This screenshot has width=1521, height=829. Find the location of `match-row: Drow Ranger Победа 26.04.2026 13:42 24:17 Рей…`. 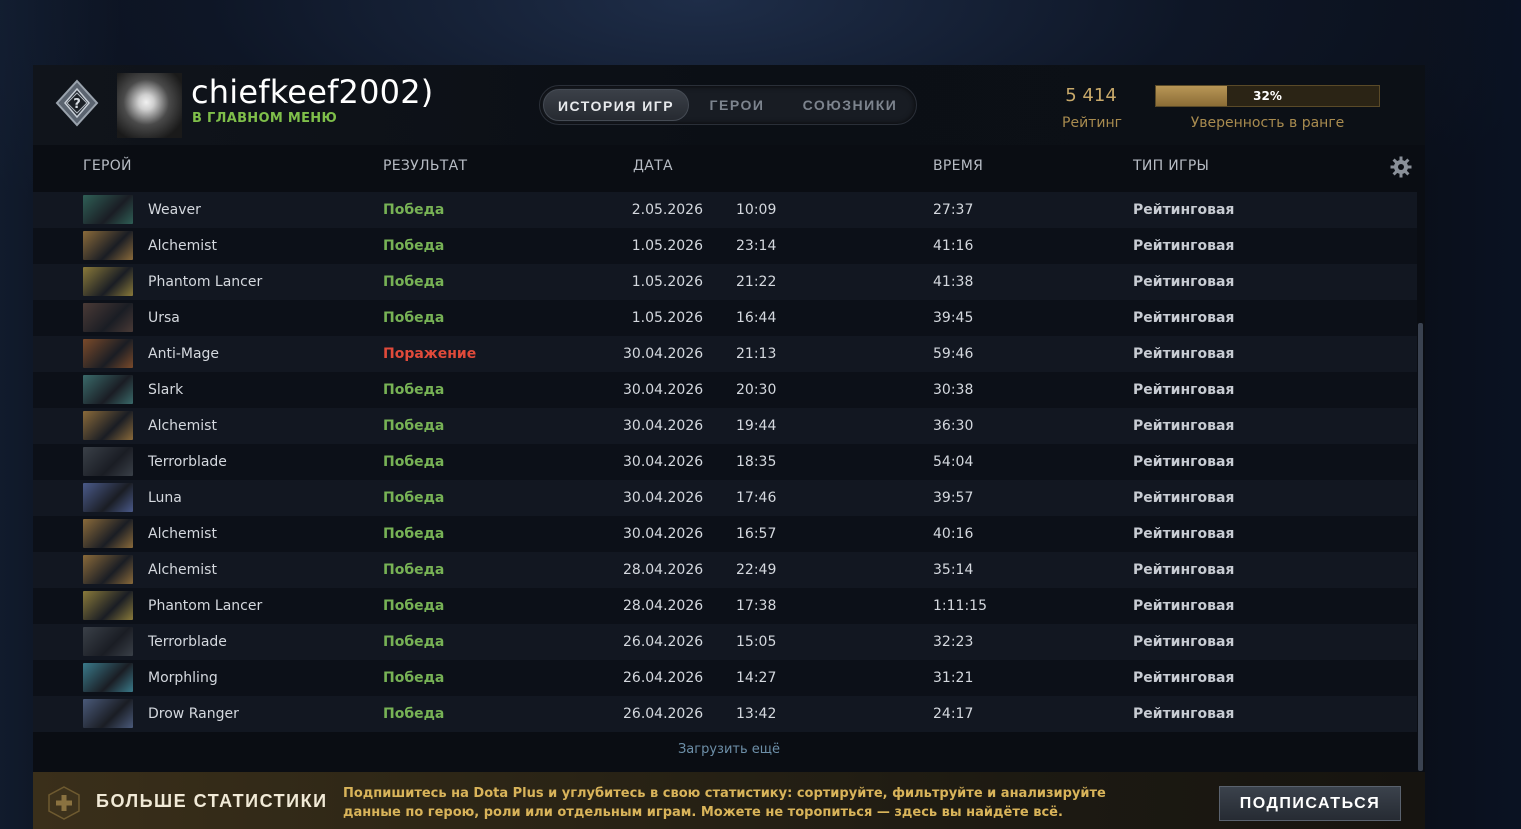

match-row: Drow Ranger Победа 26.04.2026 13:42 24:17 Рей… is located at coordinates (725, 714).